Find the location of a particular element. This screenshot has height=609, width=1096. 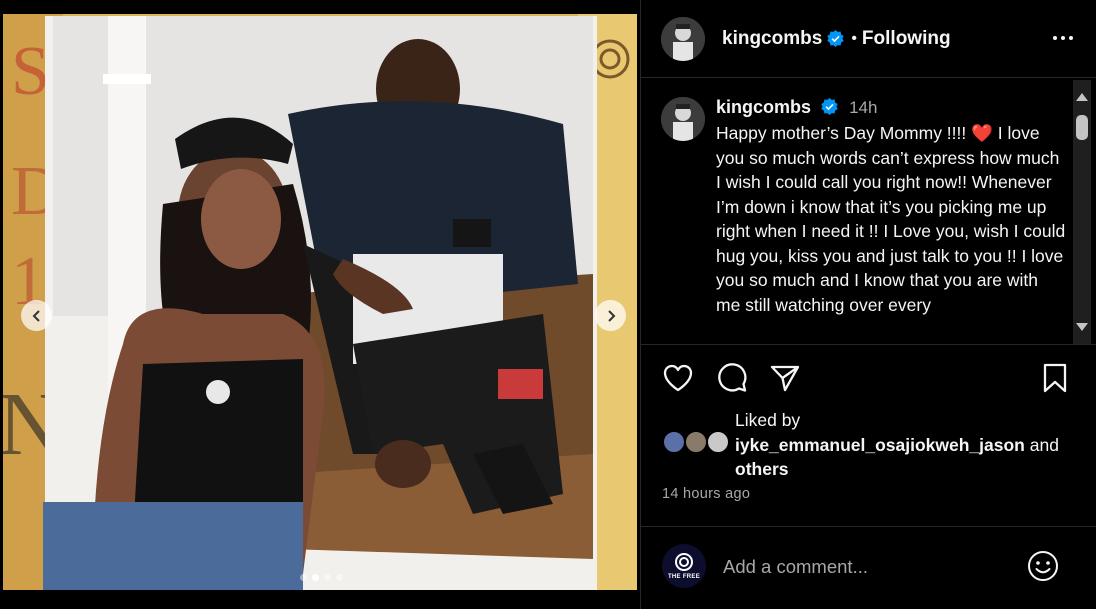

post-header: kingcombs • Following is located at coordinates (868, 39).